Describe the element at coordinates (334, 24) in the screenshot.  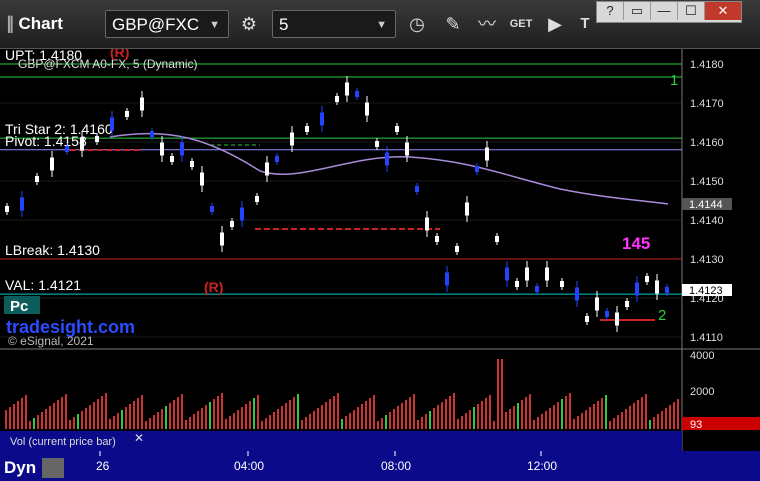
I see `interval-input: 5 ▼` at that location.